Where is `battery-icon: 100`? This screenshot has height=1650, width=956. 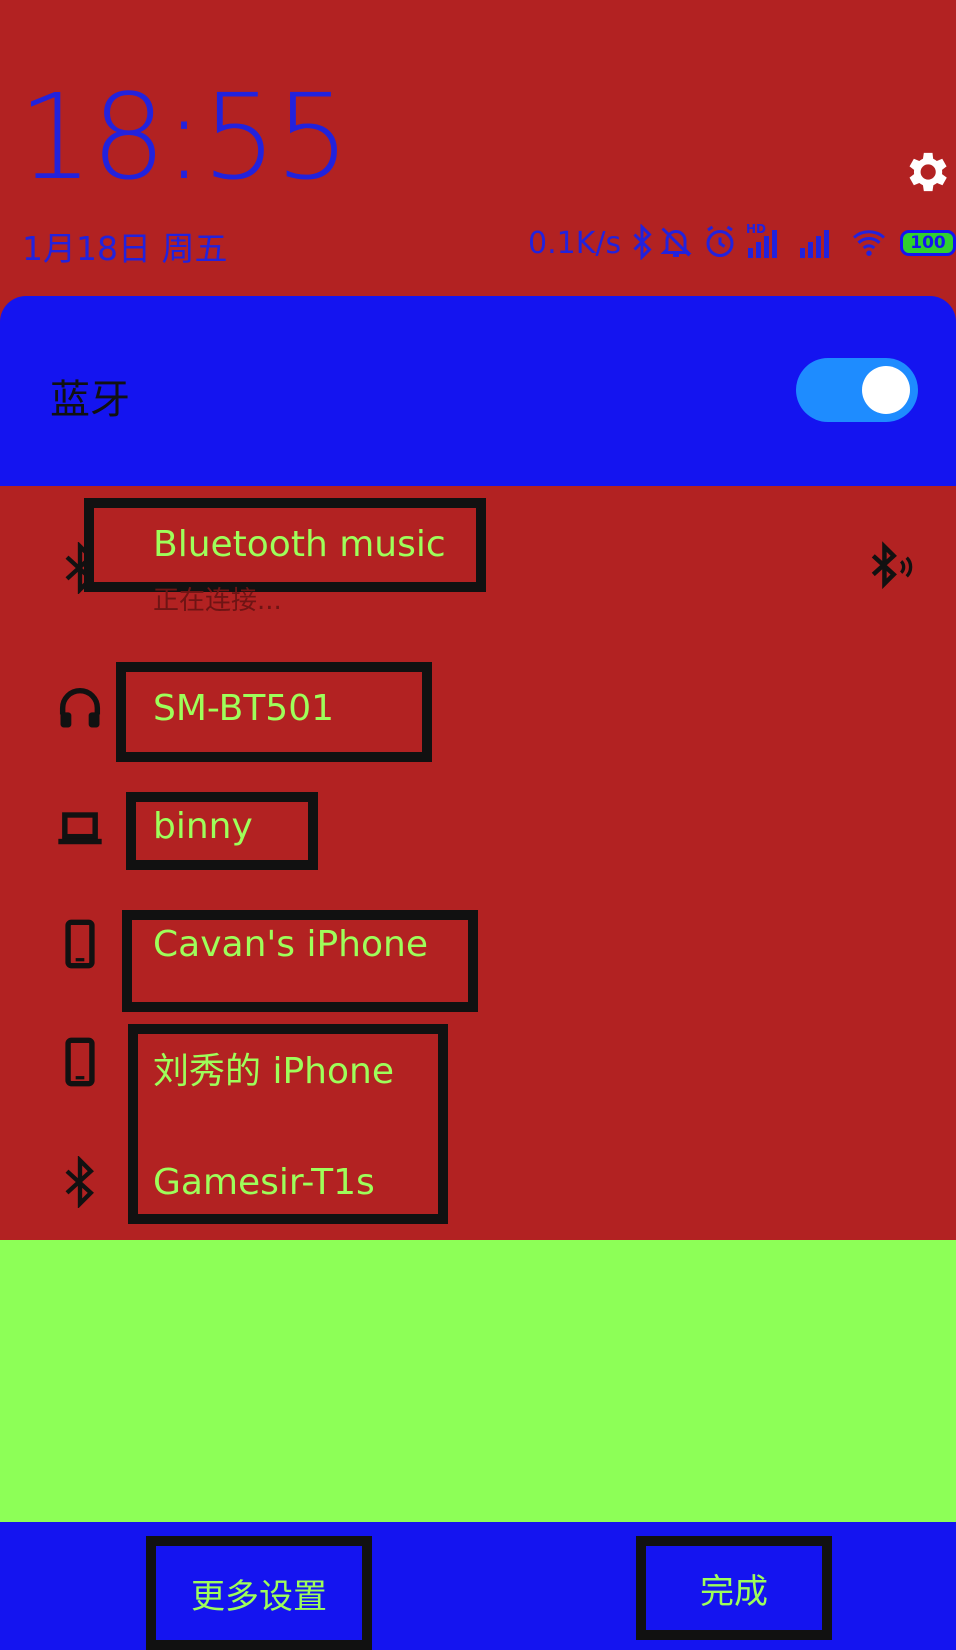
battery-icon: 100 is located at coordinates (928, 243).